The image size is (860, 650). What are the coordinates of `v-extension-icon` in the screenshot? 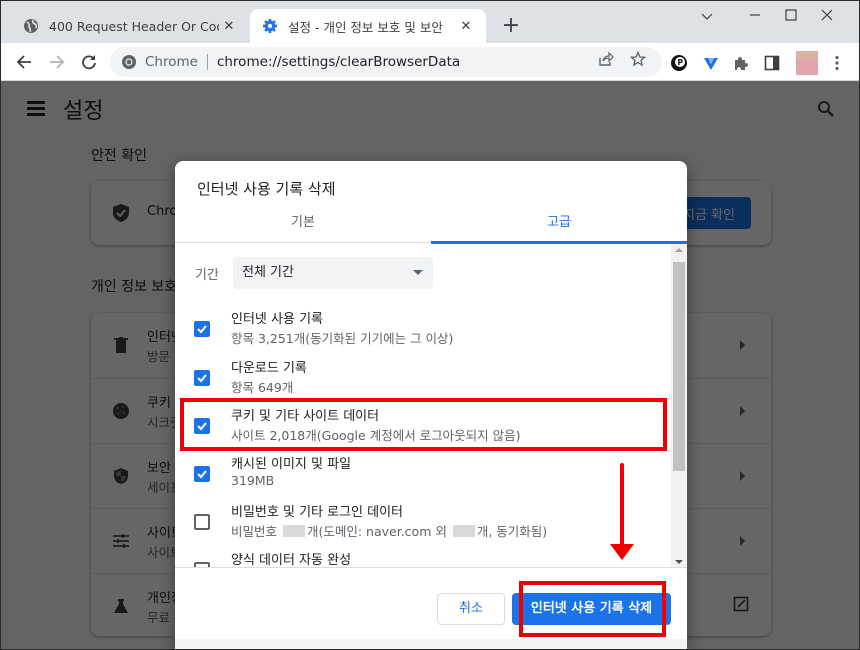 It's located at (711, 64).